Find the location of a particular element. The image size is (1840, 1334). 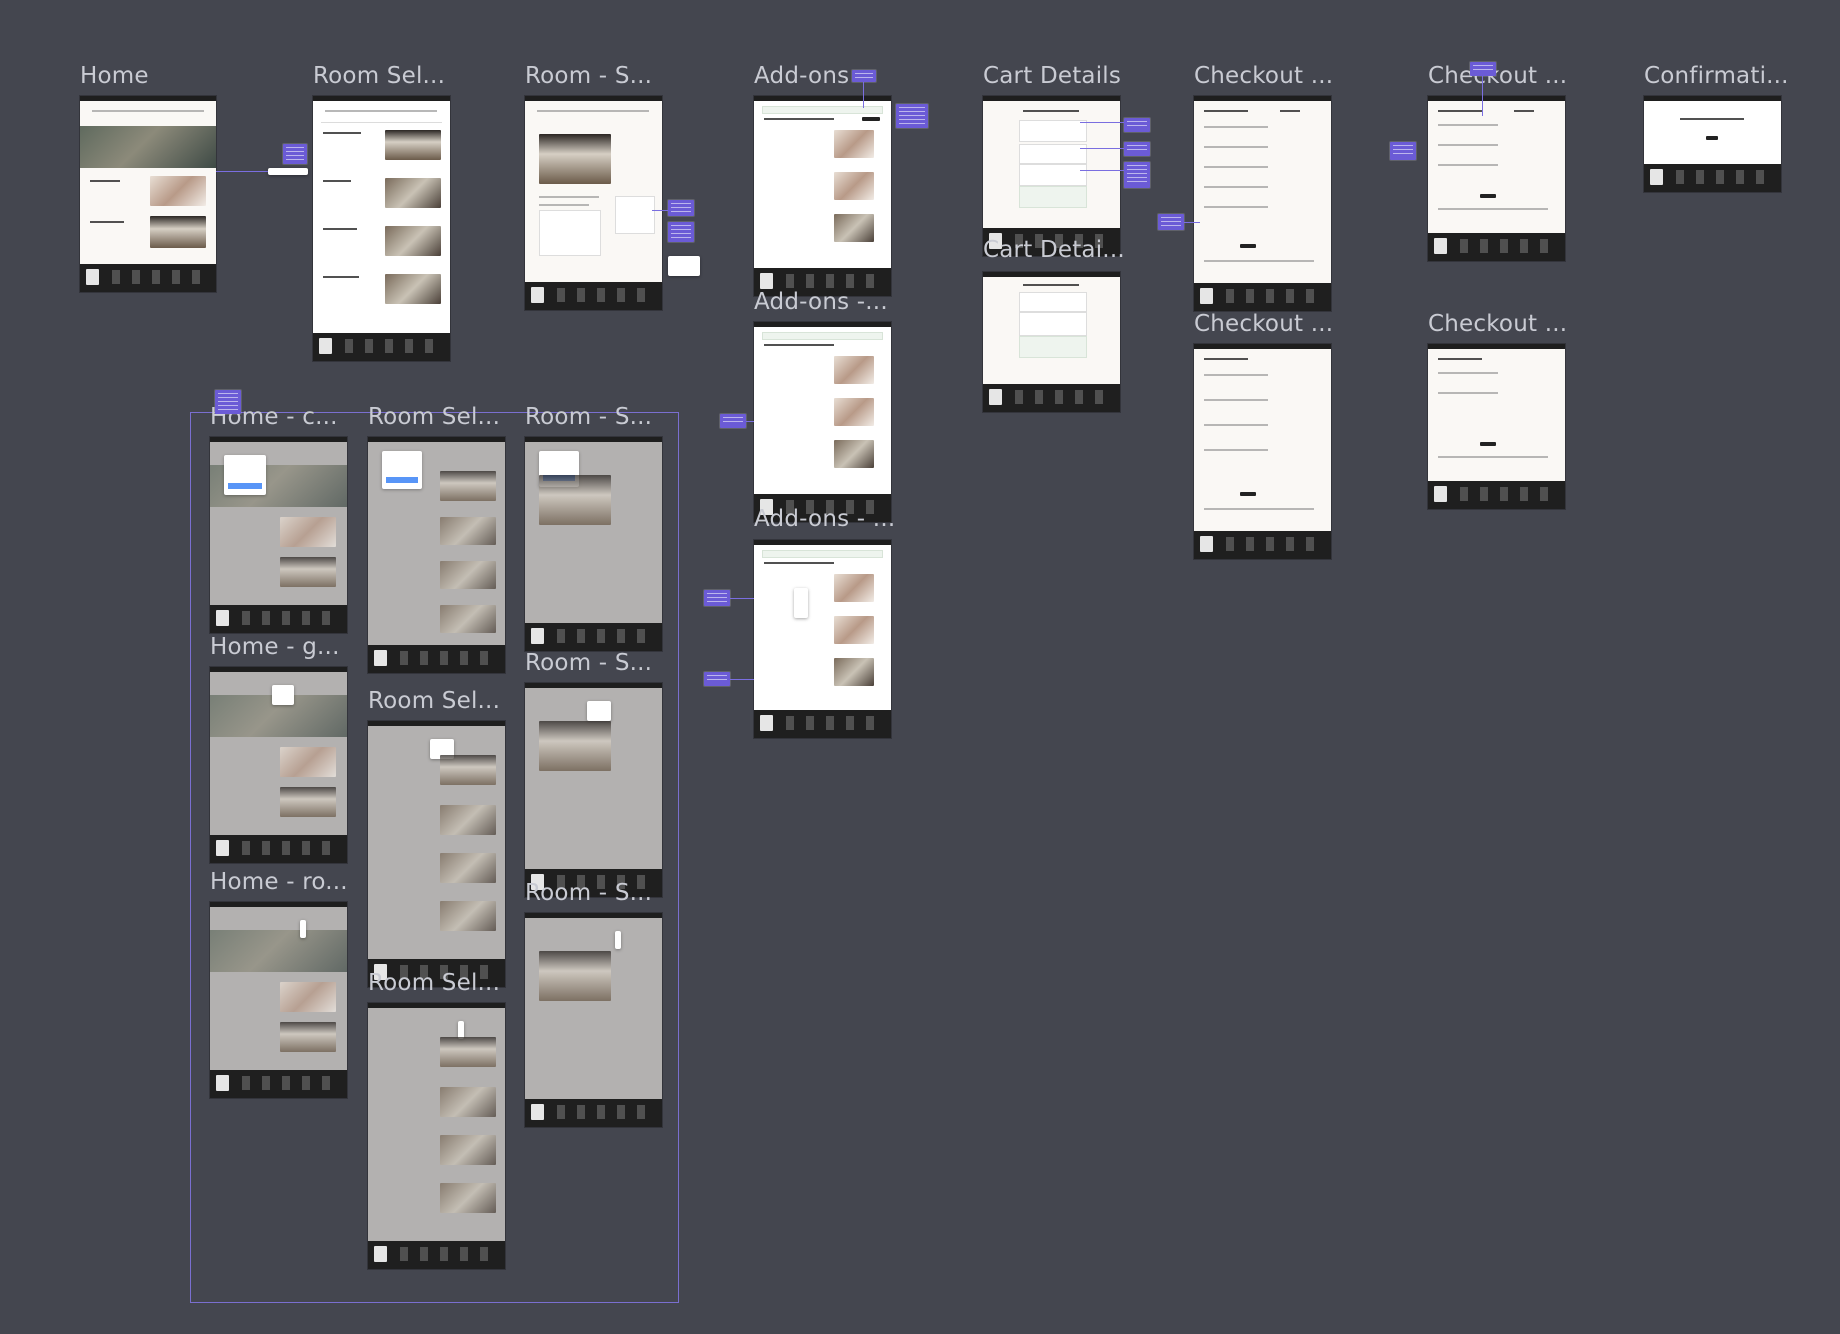

connector-line is located at coordinates (1102, 170).